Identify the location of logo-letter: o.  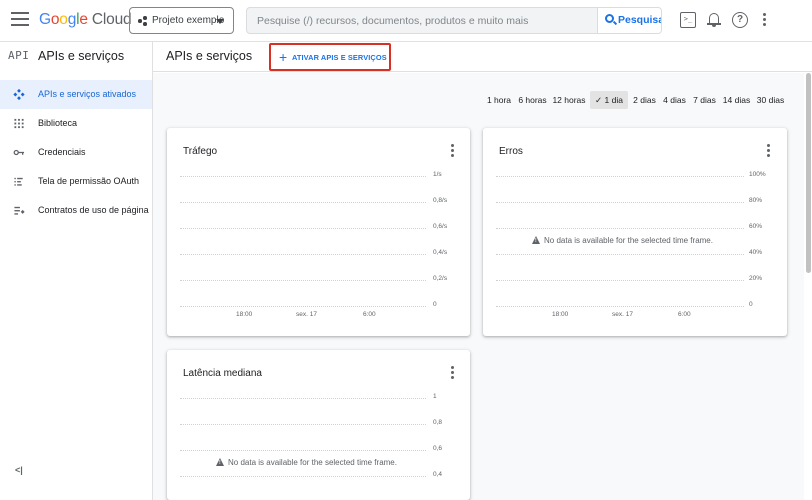
(63, 19).